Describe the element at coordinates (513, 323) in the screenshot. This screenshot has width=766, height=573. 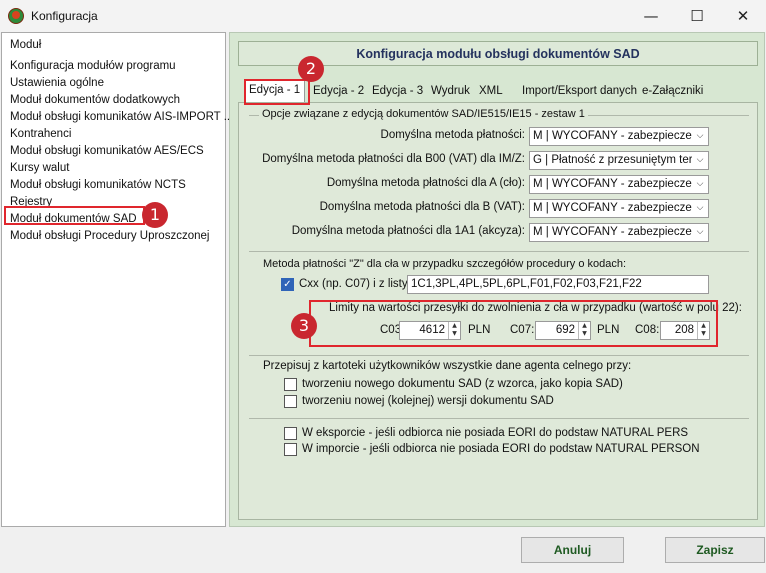
I see `limits-highlight` at that location.